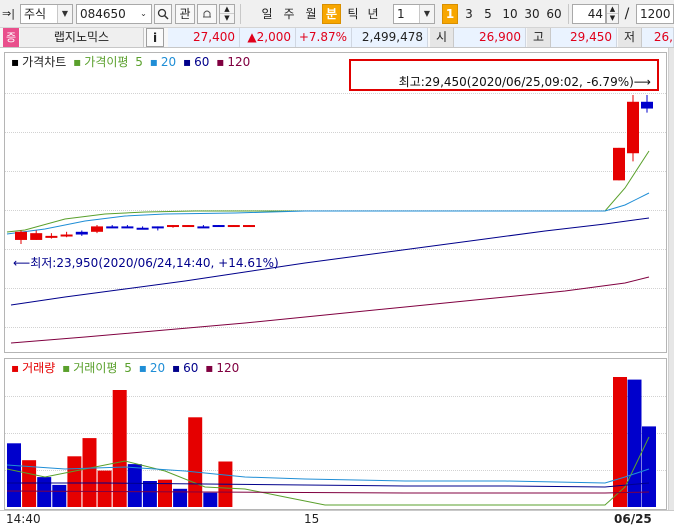  I want to click on chart-scrollbar, so click(671, 279).